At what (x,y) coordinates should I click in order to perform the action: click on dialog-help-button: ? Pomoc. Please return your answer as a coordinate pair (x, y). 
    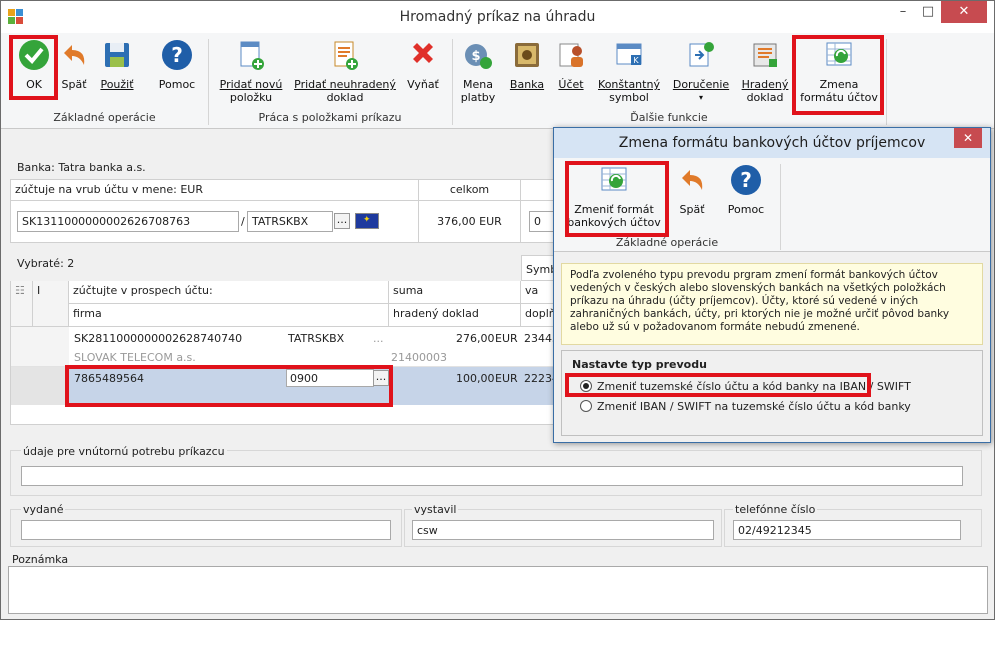
    Looking at the image, I should click on (746, 191).